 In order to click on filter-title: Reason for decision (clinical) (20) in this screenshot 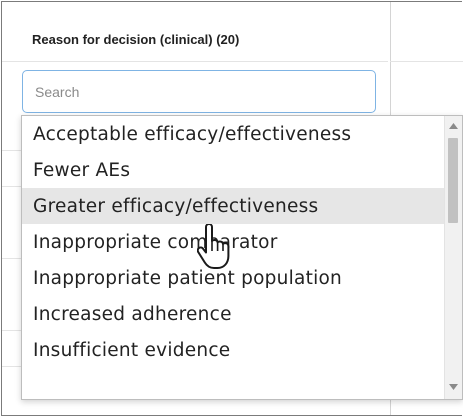, I will do `click(136, 39)`.